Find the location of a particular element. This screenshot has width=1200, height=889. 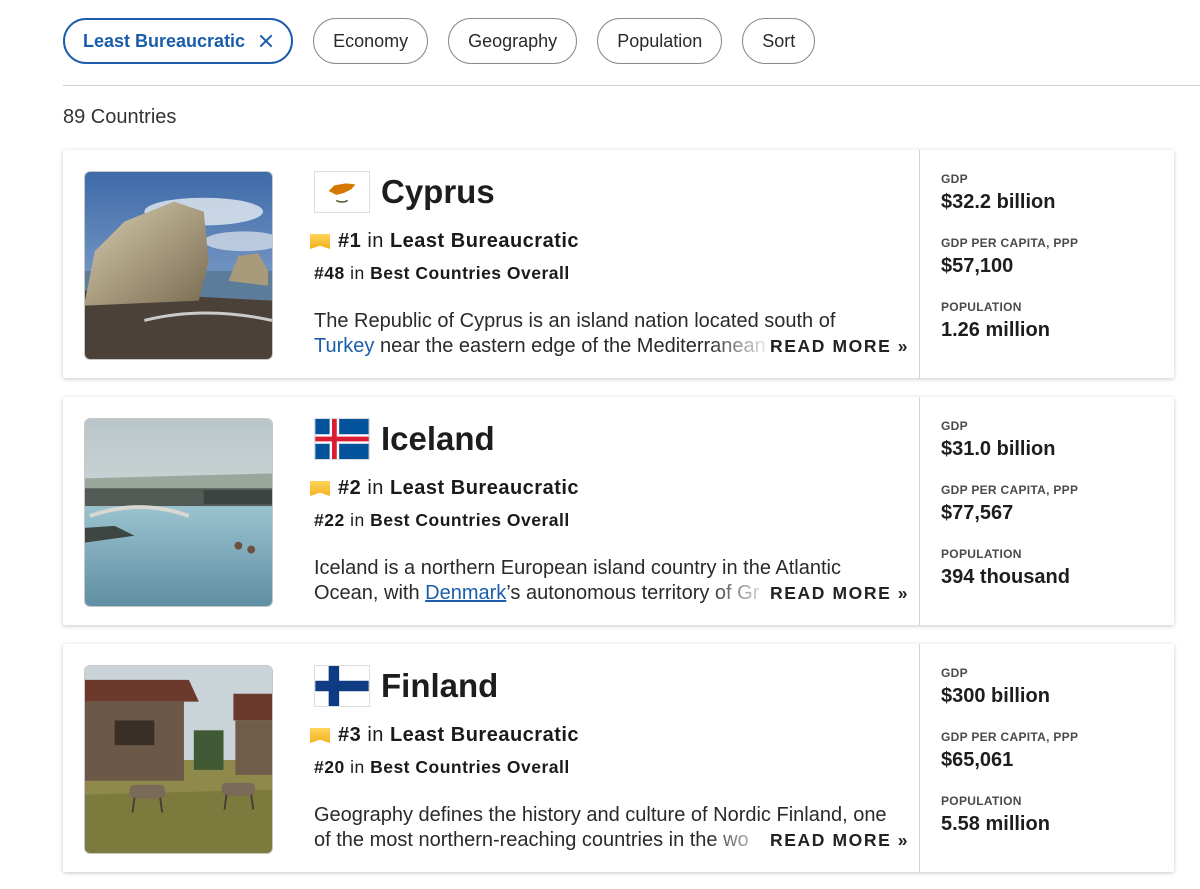

results-count: 89 Countries is located at coordinates (120, 117).